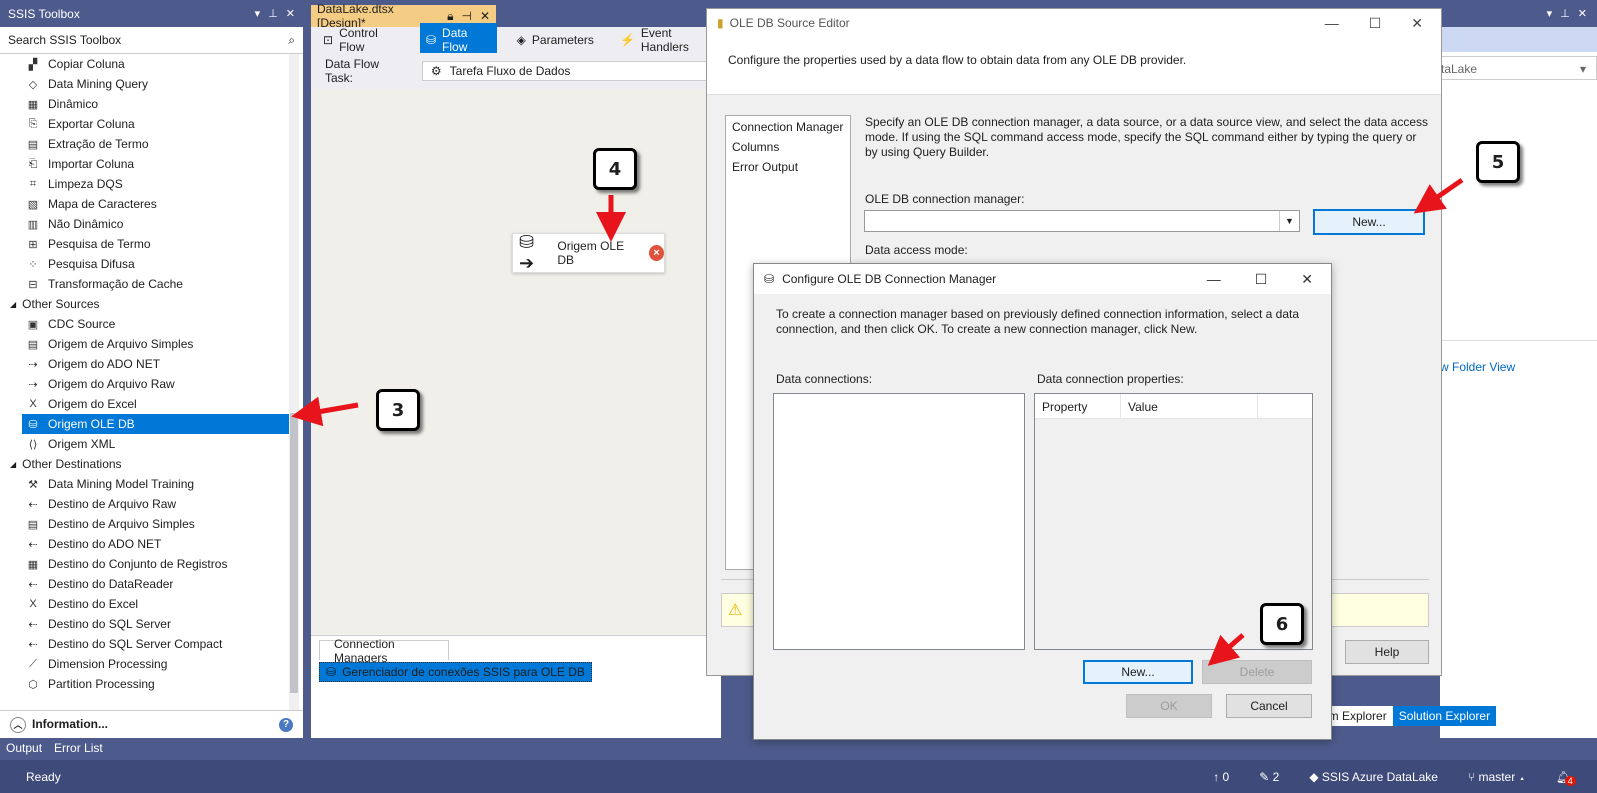 This screenshot has width=1597, height=793. What do you see at coordinates (145, 164) in the screenshot?
I see `toolbox-item: ⎗ Importar Coluna` at bounding box center [145, 164].